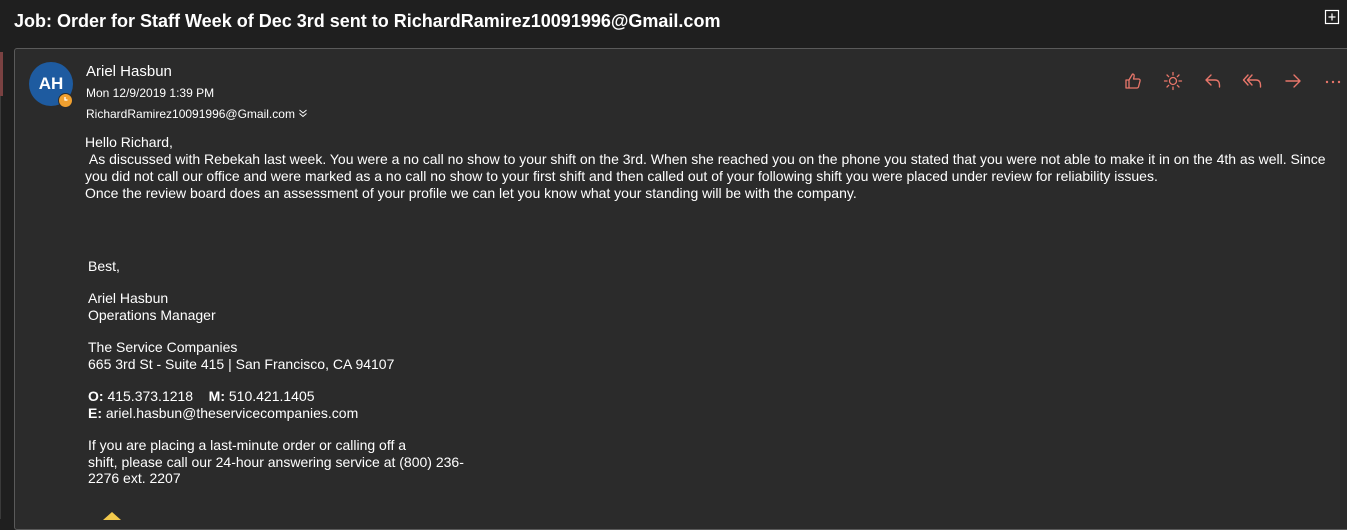  Describe the element at coordinates (134, 478) in the screenshot. I see `notice-line: 2276 ext. 2207` at that location.